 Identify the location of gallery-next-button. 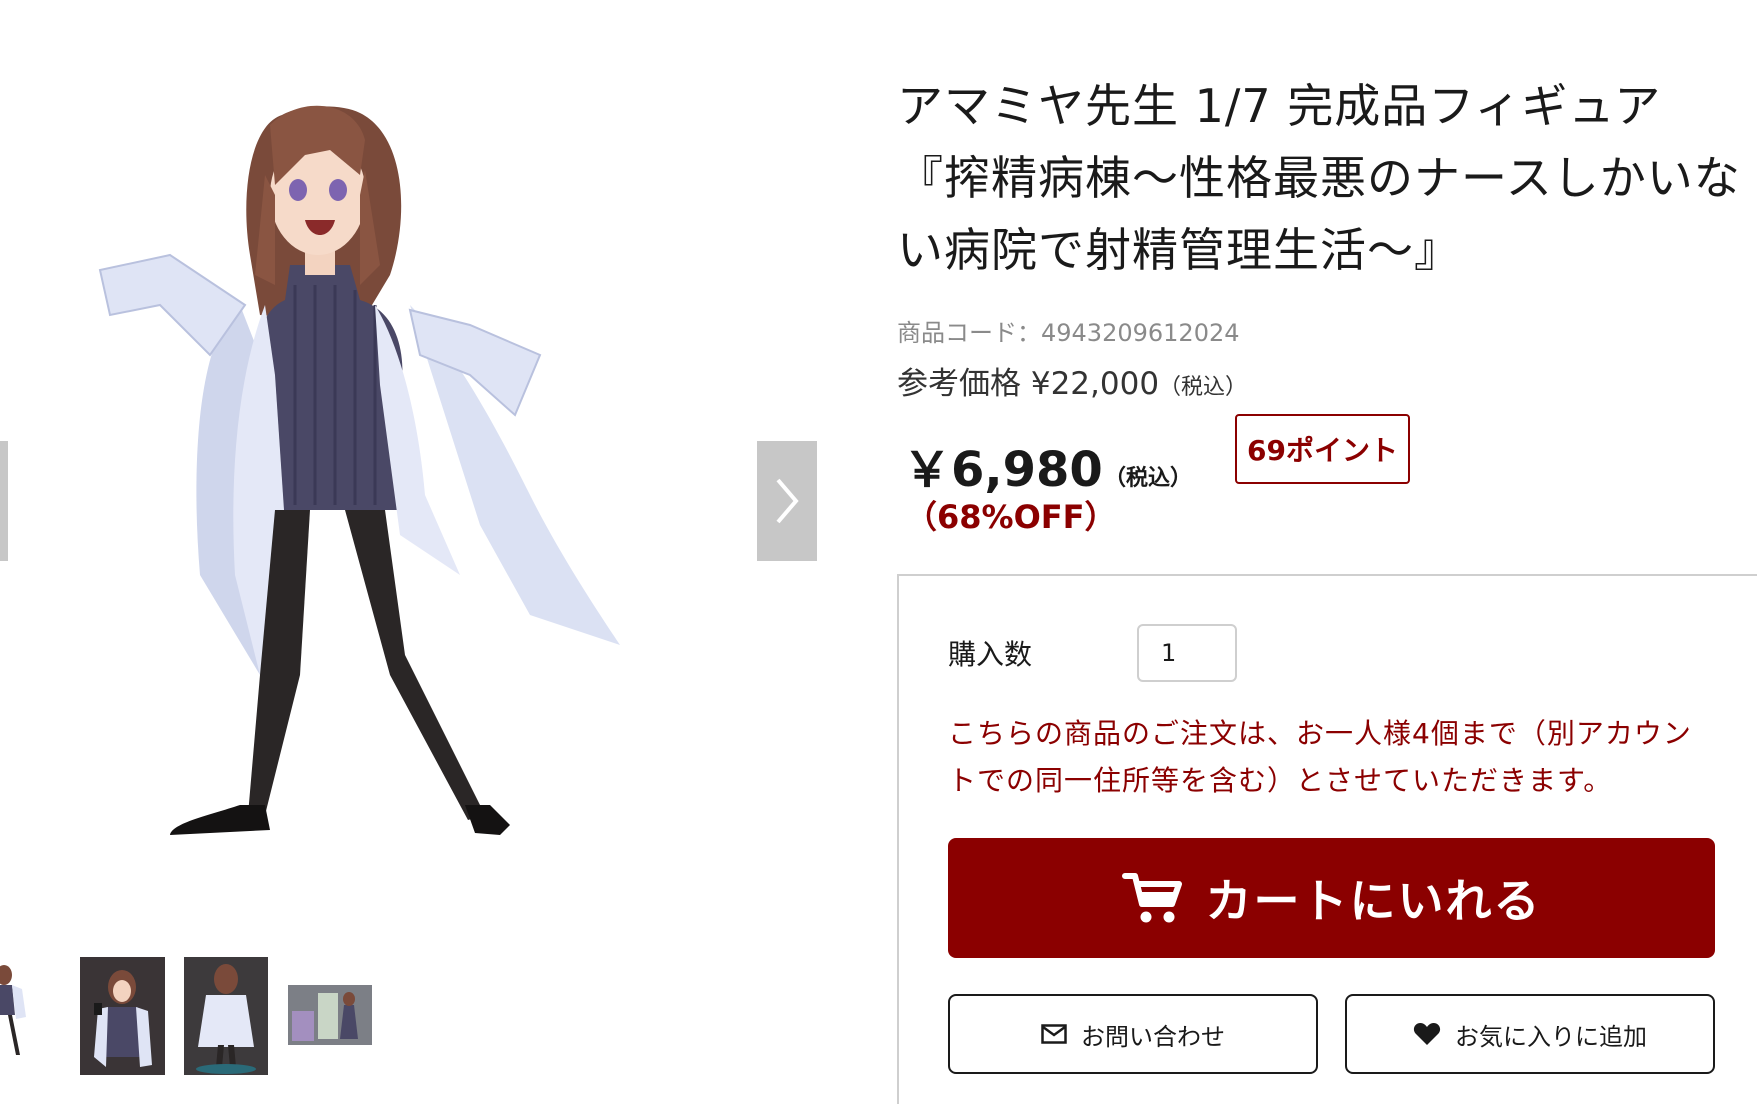
(787, 501).